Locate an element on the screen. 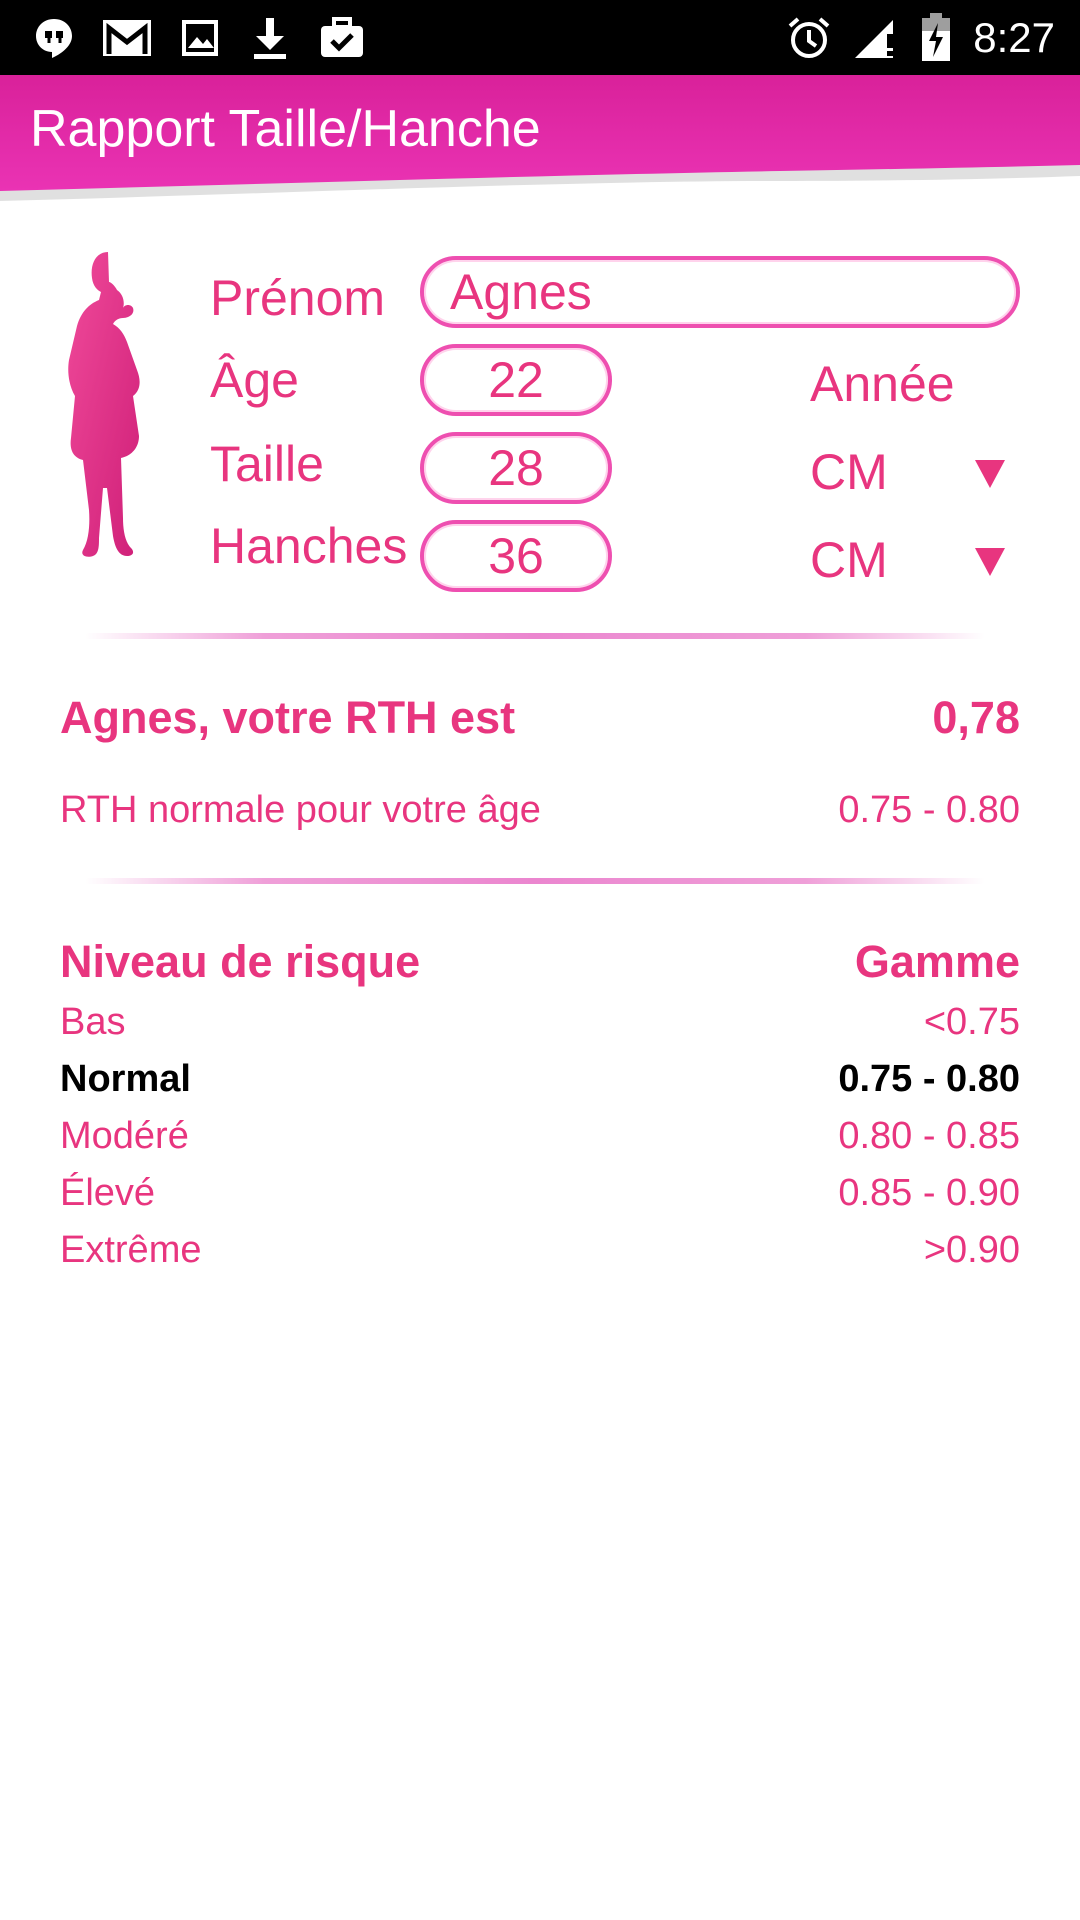  taille-unit-dropdown-icon is located at coordinates (990, 474).